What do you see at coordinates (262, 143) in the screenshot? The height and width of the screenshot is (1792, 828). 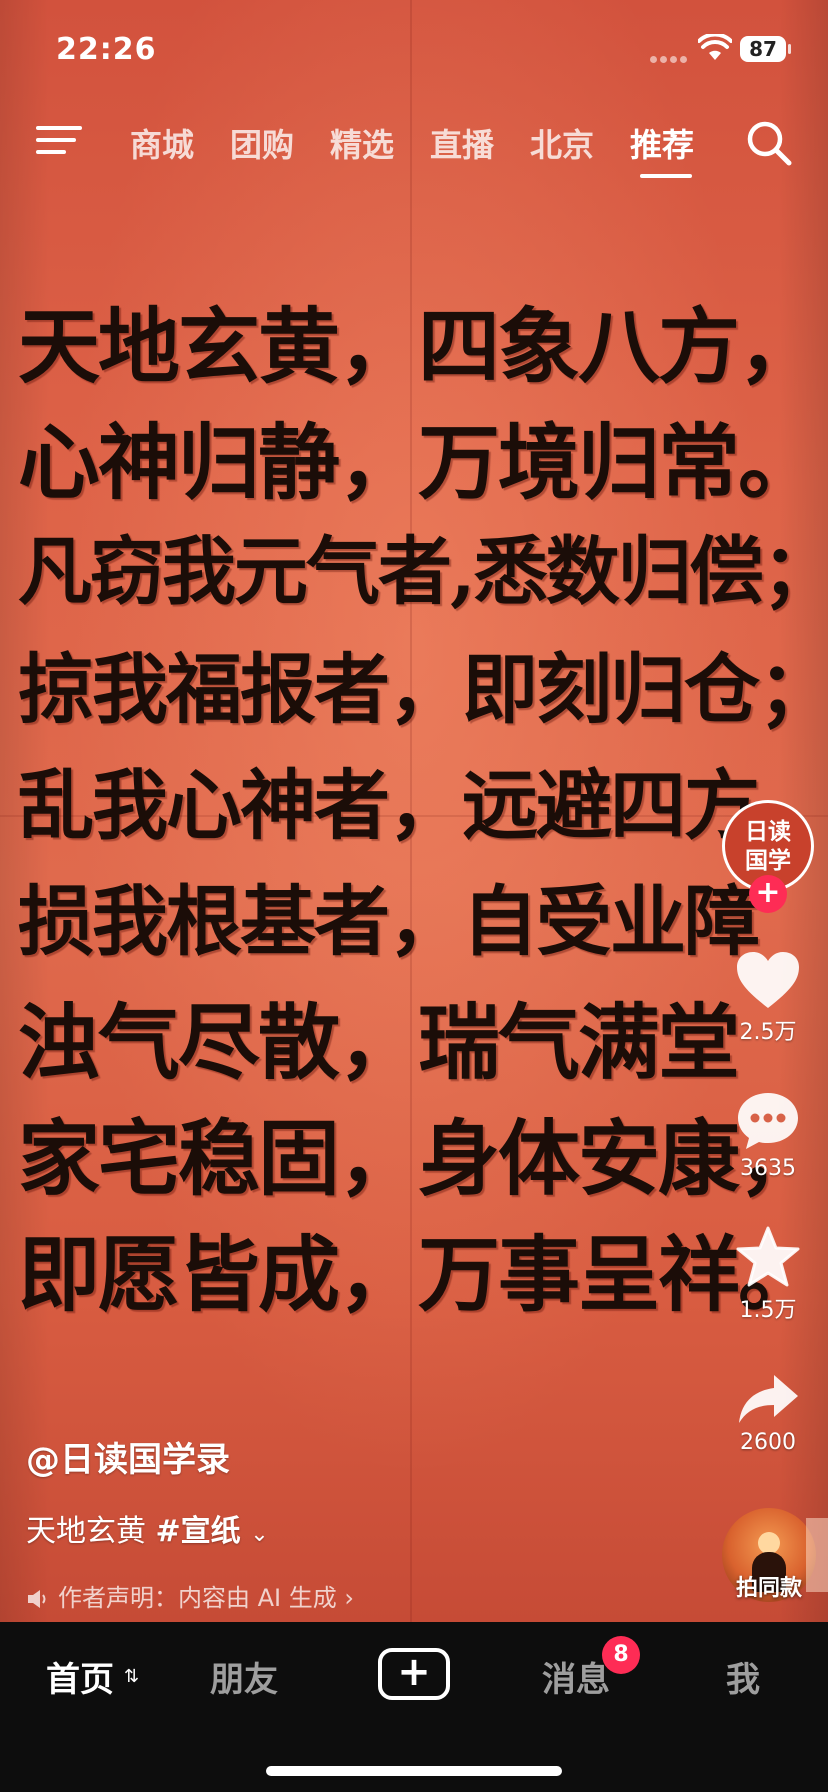 I see `tab-group-buy: 团购` at bounding box center [262, 143].